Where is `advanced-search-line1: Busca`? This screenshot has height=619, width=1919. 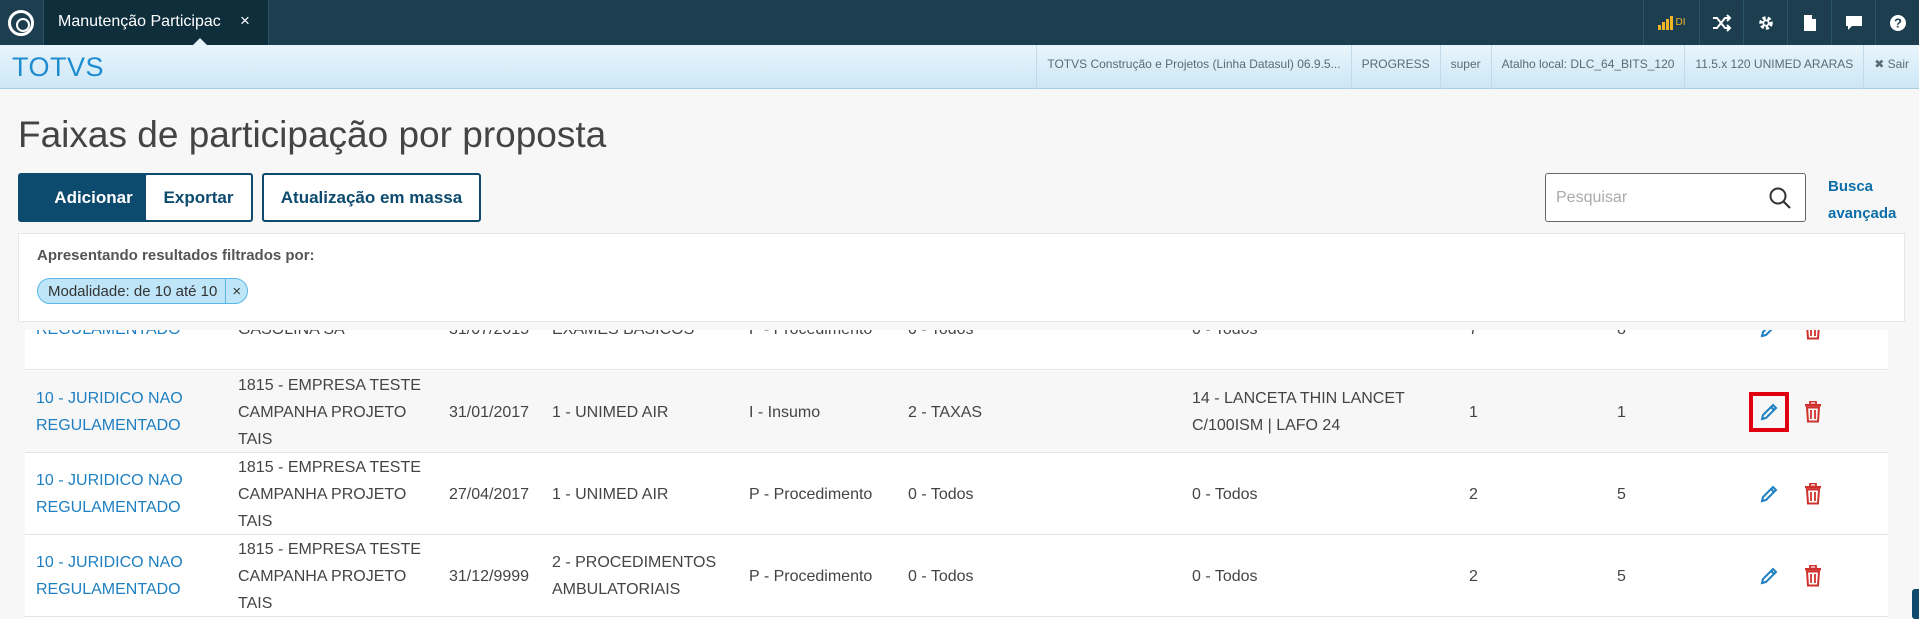 advanced-search-line1: Busca is located at coordinates (1851, 186).